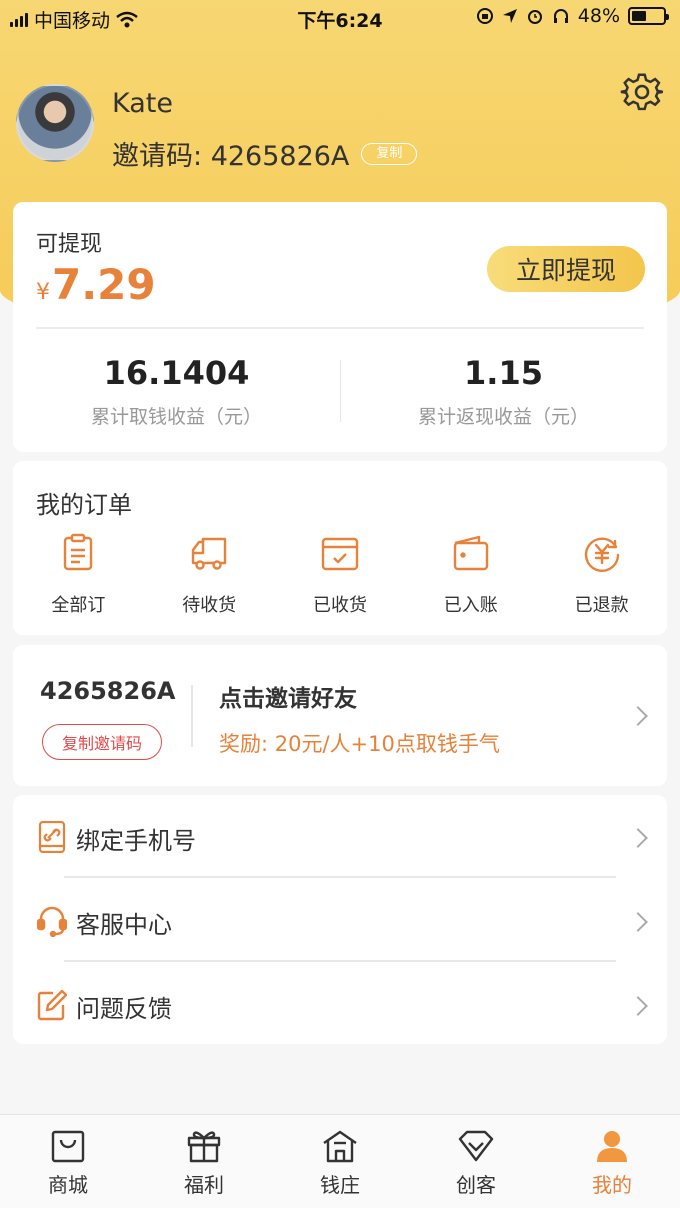 This screenshot has height=1208, width=680. What do you see at coordinates (340, 18) in the screenshot?
I see `status-bar: 中国移动 下午6:24 48%` at bounding box center [340, 18].